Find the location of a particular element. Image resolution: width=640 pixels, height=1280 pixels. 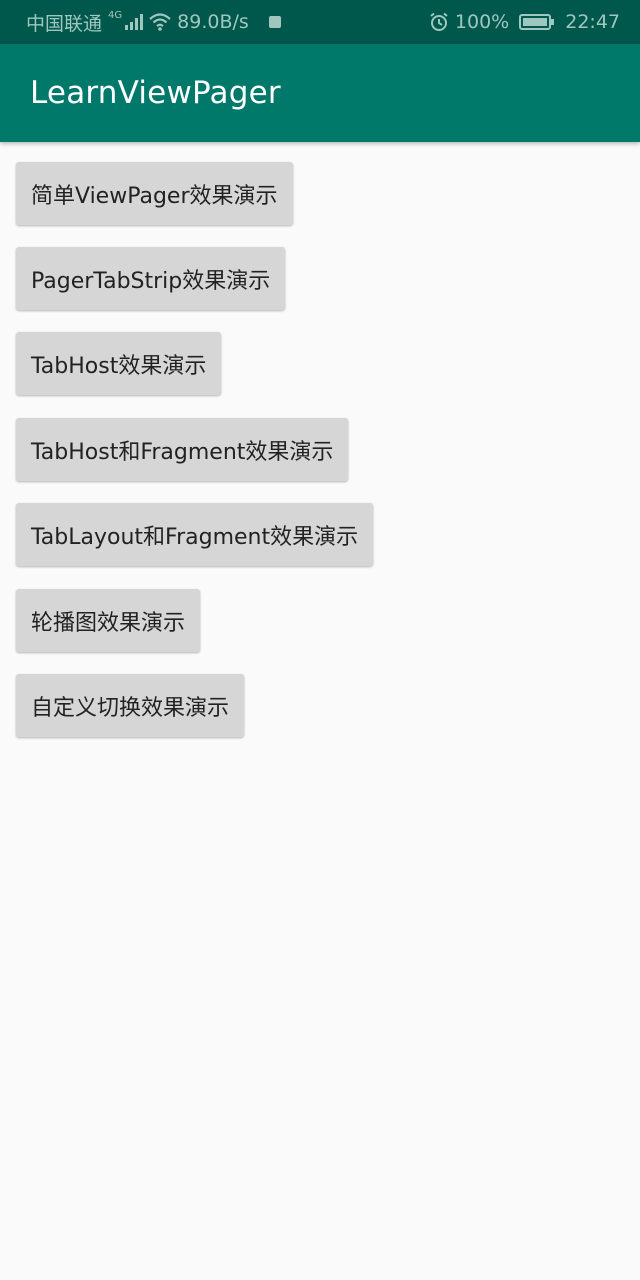

battery-percent-label: 100% is located at coordinates (482, 22).